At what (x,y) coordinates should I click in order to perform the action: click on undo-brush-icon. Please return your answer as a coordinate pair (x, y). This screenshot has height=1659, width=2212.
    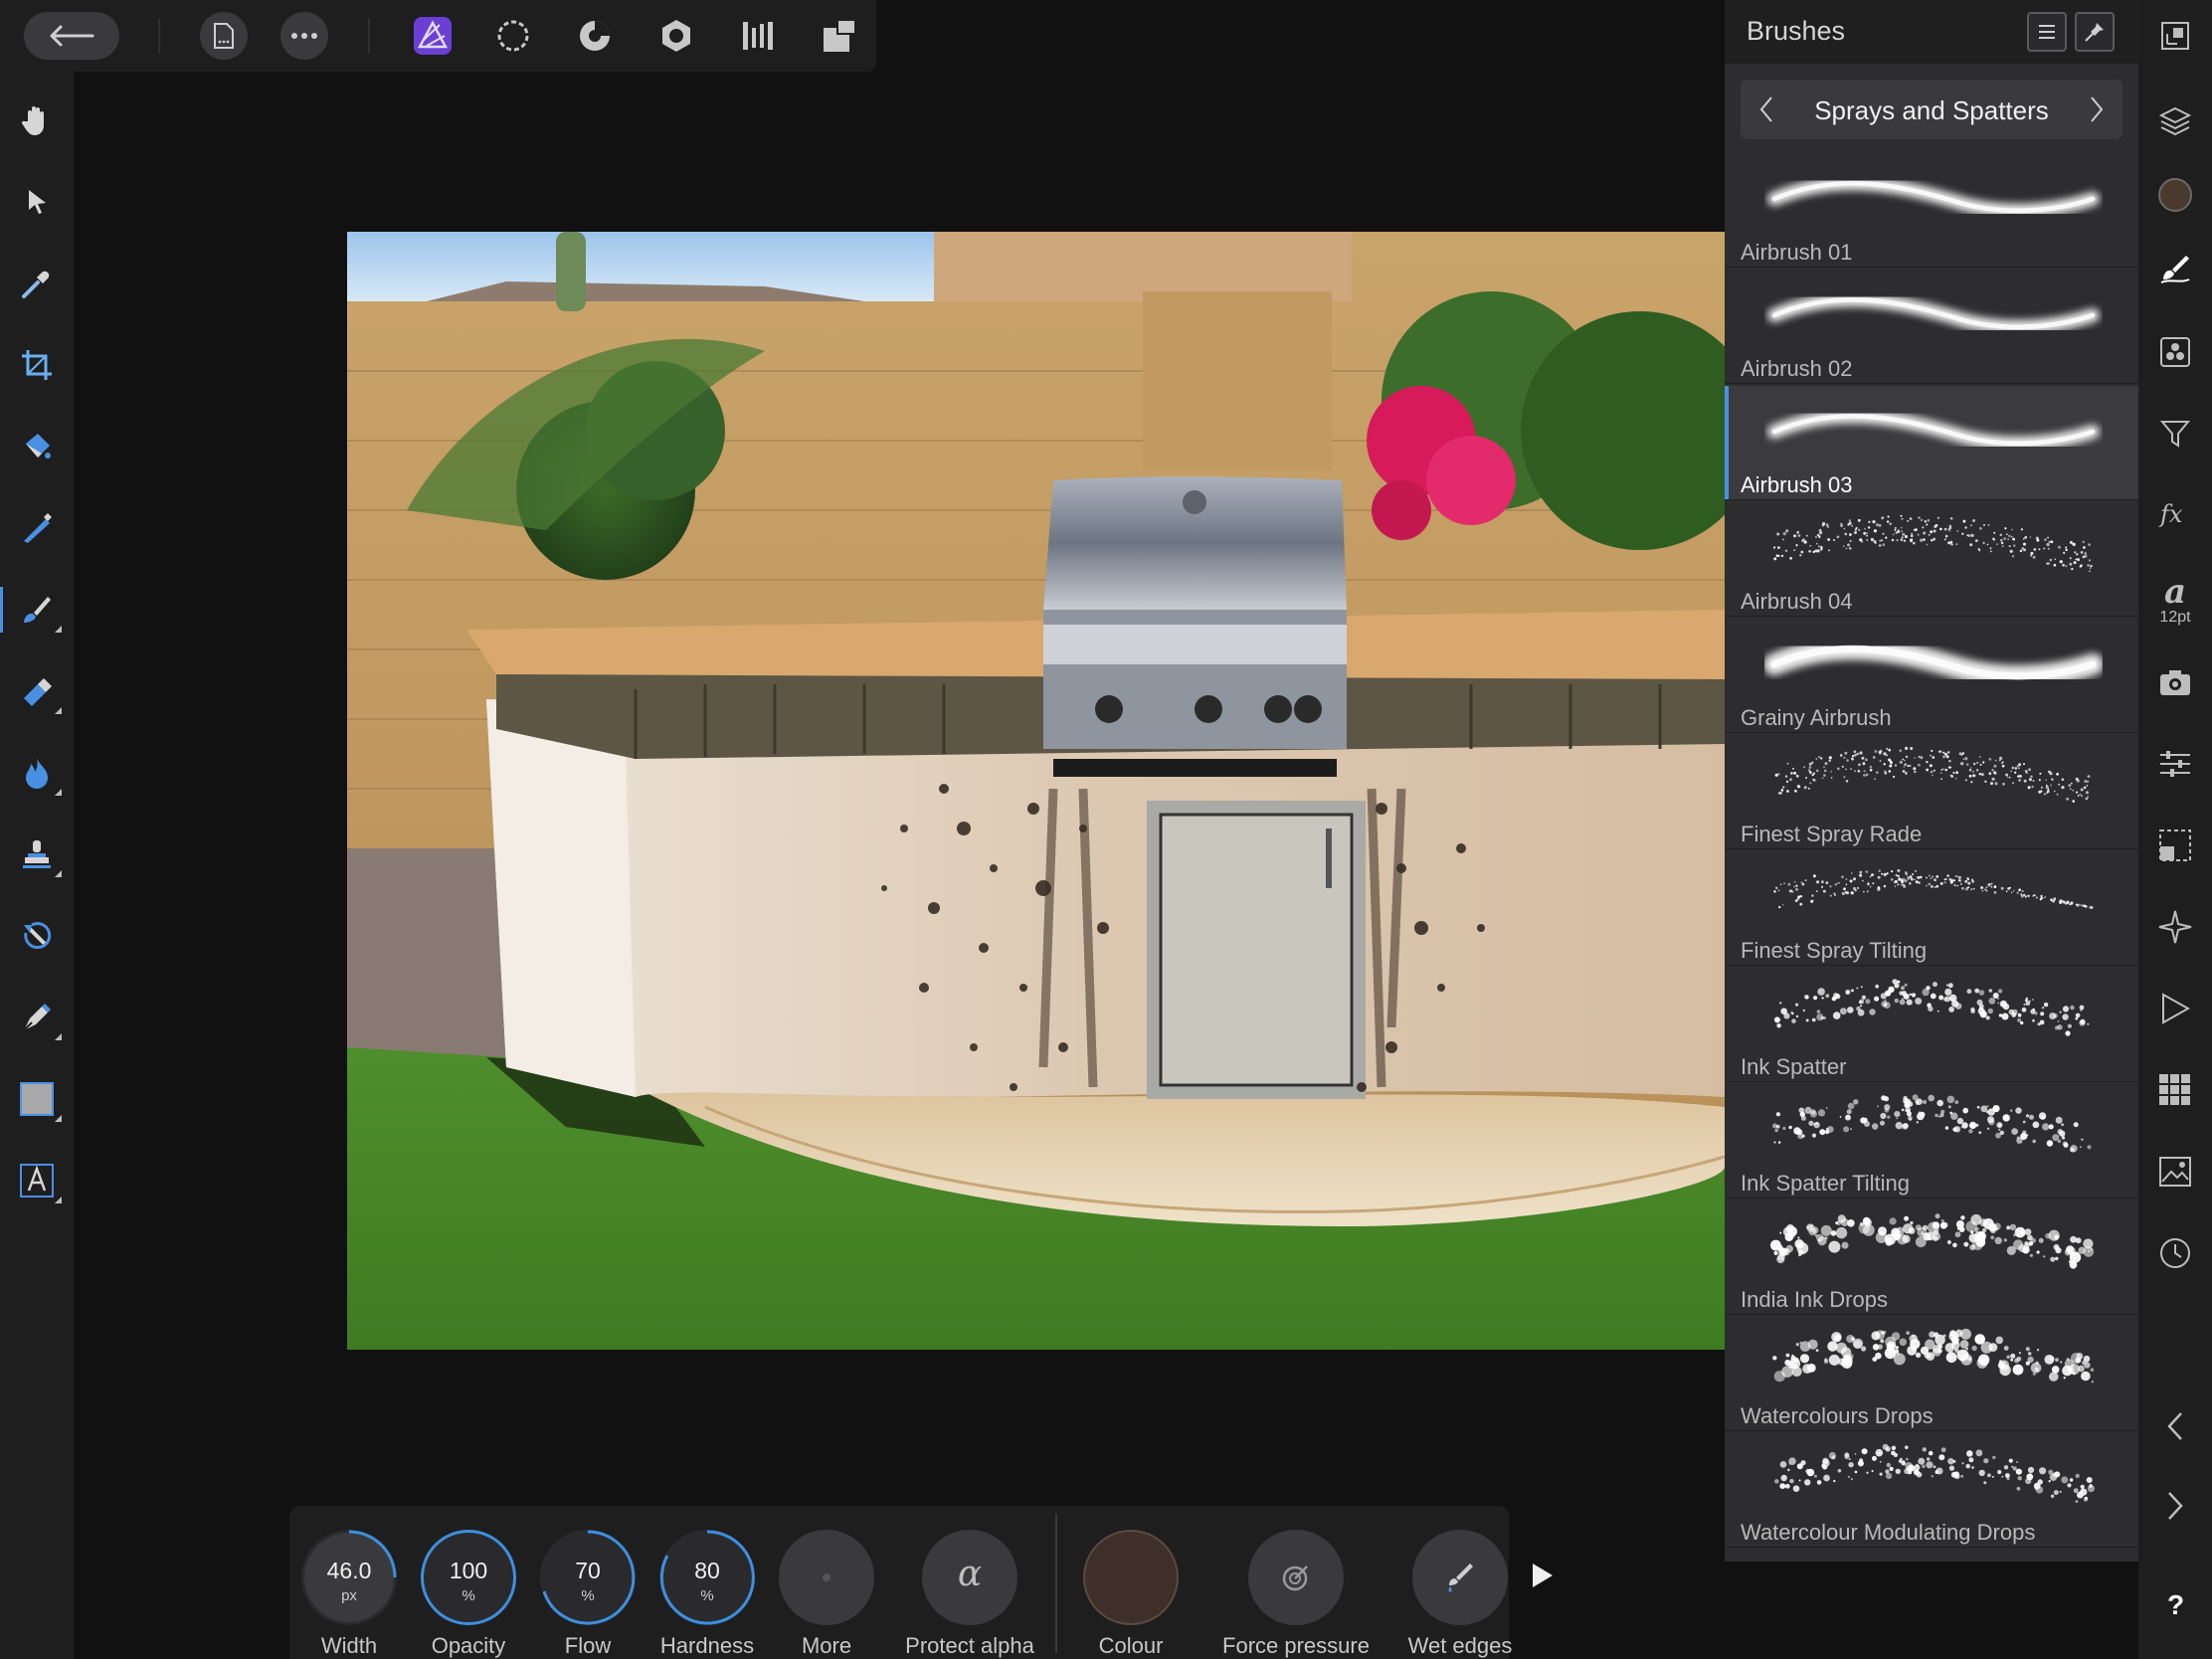
    Looking at the image, I should click on (37, 936).